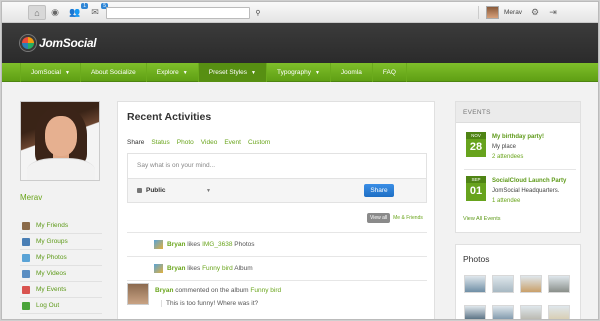 The image size is (600, 321). I want to click on nav-item-jomsocial: JomSocial ▼, so click(50, 72).